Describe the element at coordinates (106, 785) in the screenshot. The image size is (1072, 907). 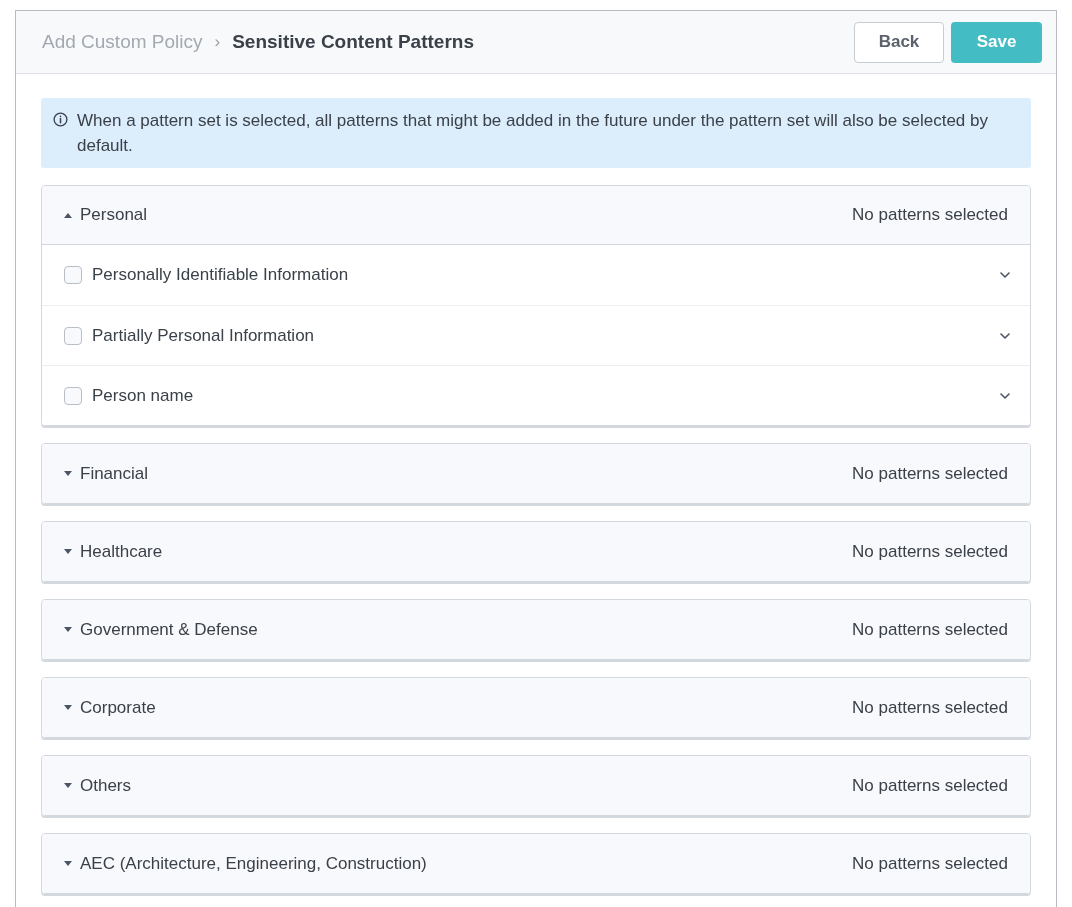
I see `group-title: Others` at that location.